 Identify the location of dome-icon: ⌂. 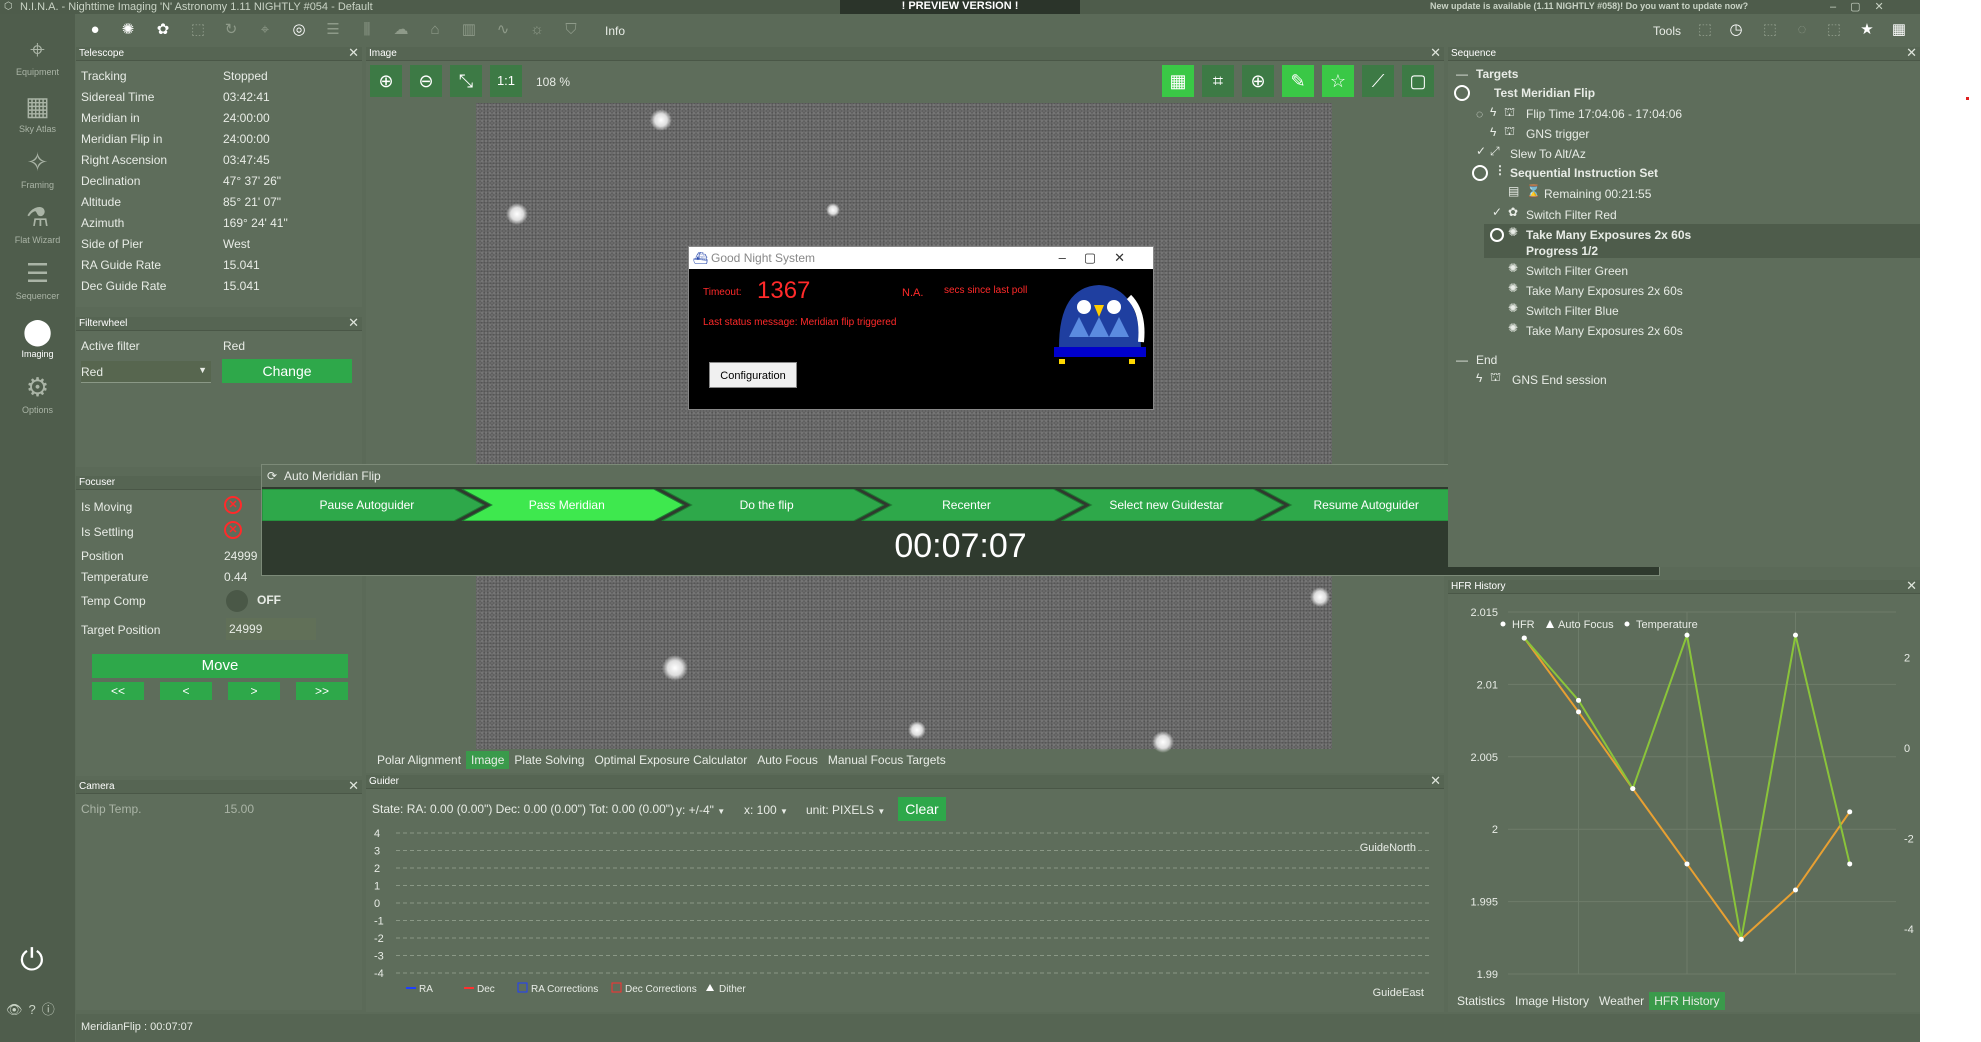
(435, 30).